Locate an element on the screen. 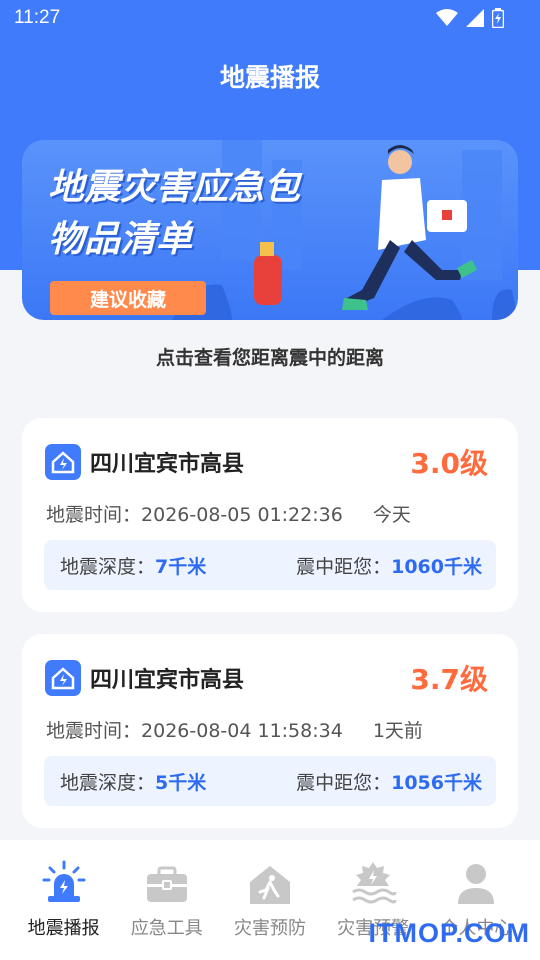 The height and width of the screenshot is (960, 540). alarm-siren-icon is located at coordinates (64, 881).